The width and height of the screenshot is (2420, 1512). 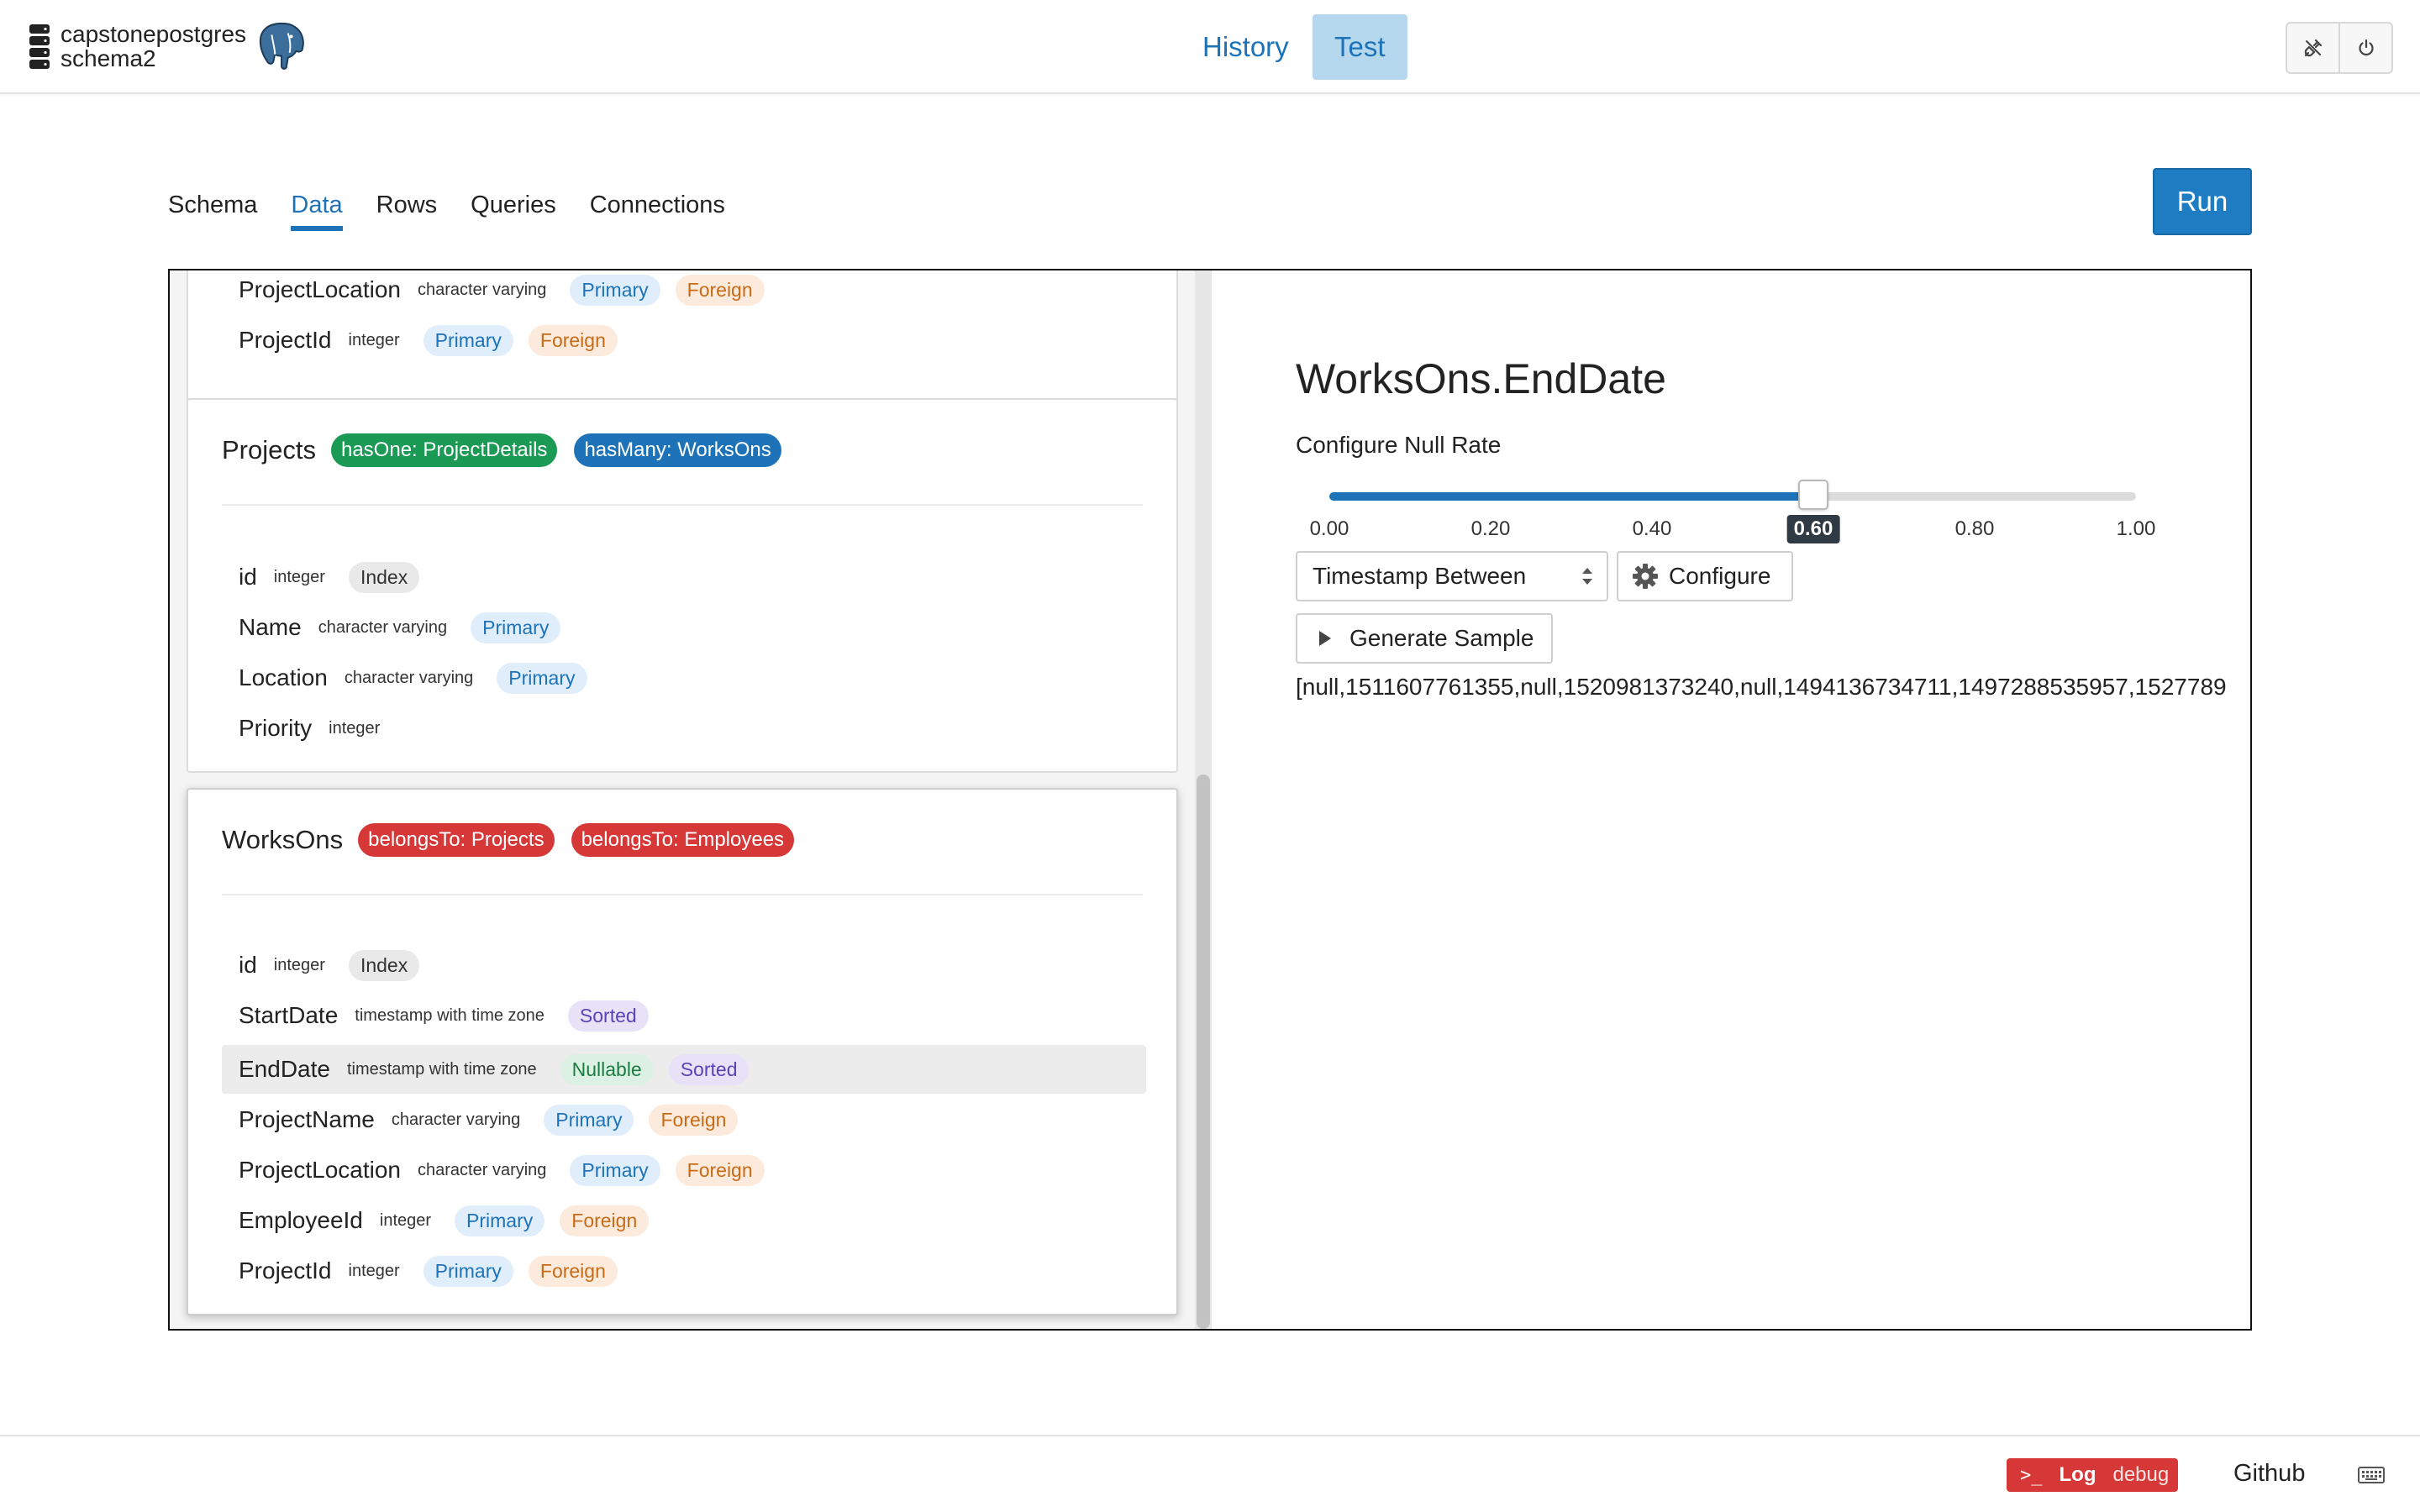 What do you see at coordinates (284, 677) in the screenshot?
I see `column-name: Location` at bounding box center [284, 677].